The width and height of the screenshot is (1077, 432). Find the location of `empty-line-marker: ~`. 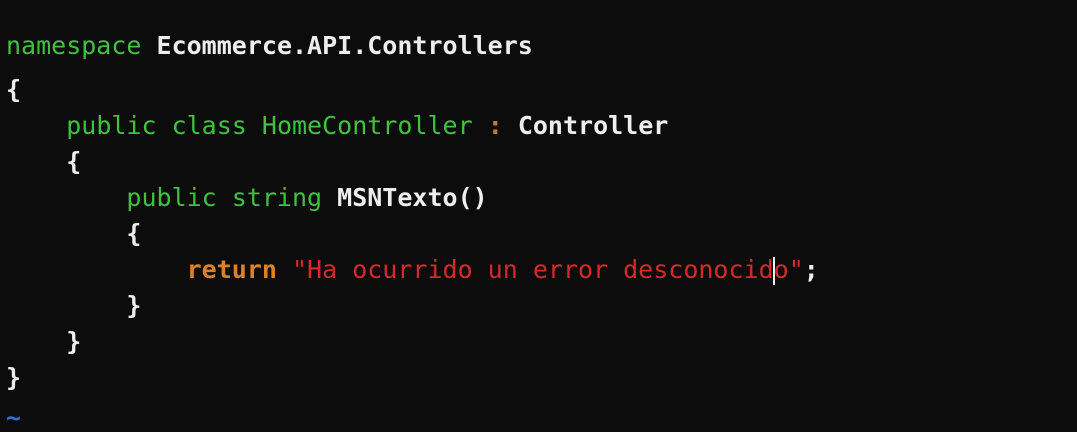

empty-line-marker: ~ is located at coordinates (14, 417).